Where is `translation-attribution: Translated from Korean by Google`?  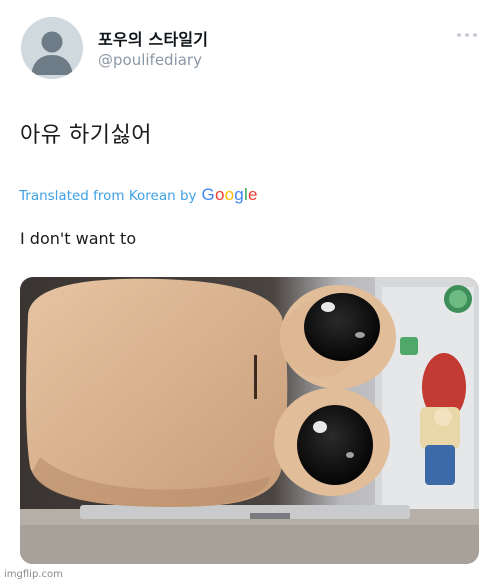
translation-attribution: Translated from Korean by Google is located at coordinates (138, 195).